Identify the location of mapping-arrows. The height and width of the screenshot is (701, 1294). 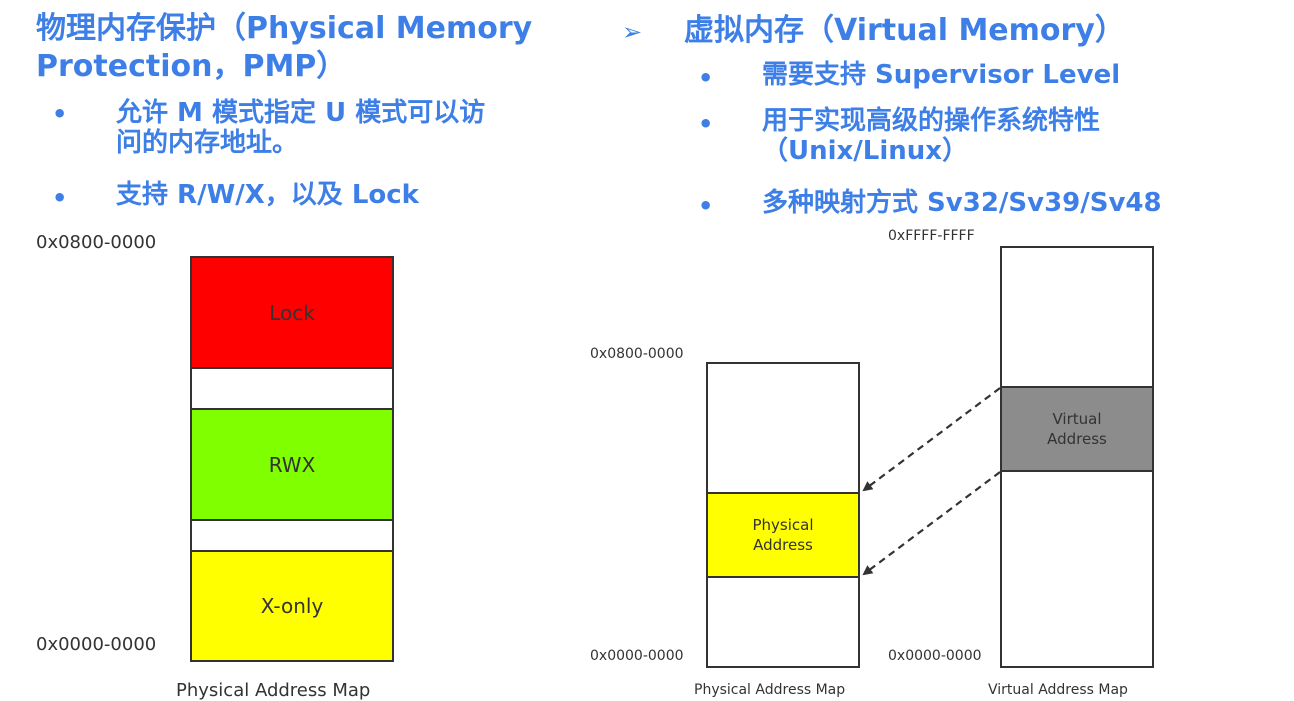
(931, 481).